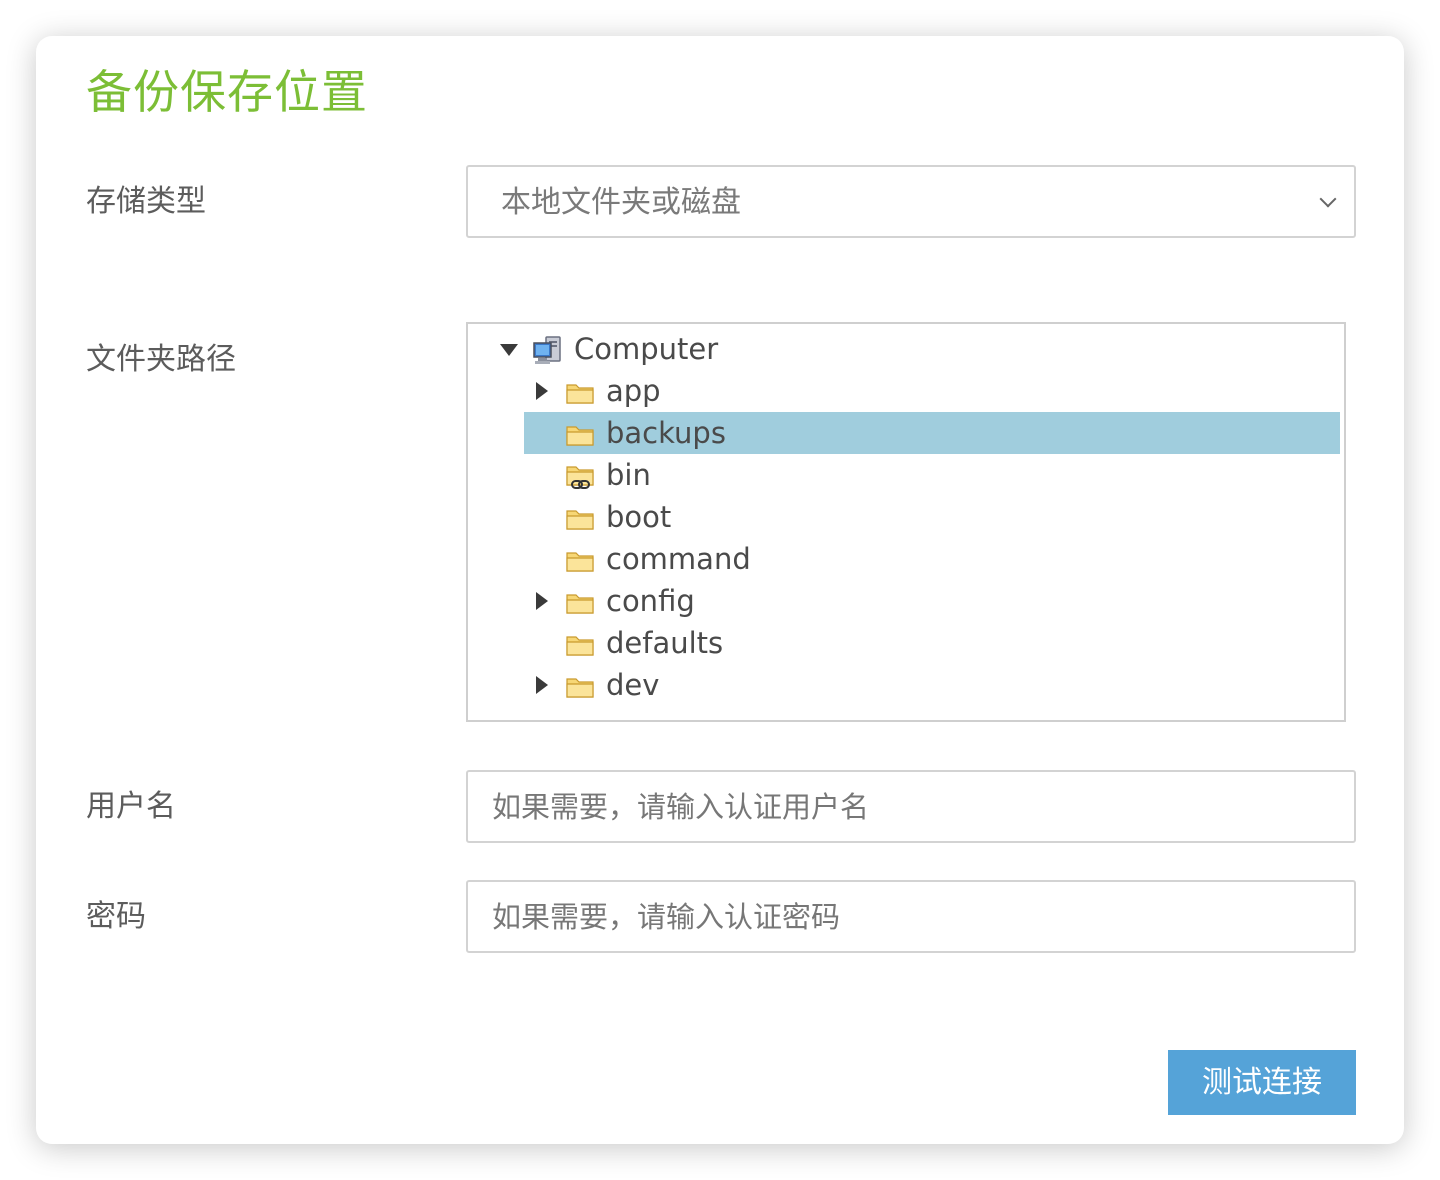 The width and height of the screenshot is (1440, 1180). I want to click on tree-item-bin: bin, so click(906, 475).